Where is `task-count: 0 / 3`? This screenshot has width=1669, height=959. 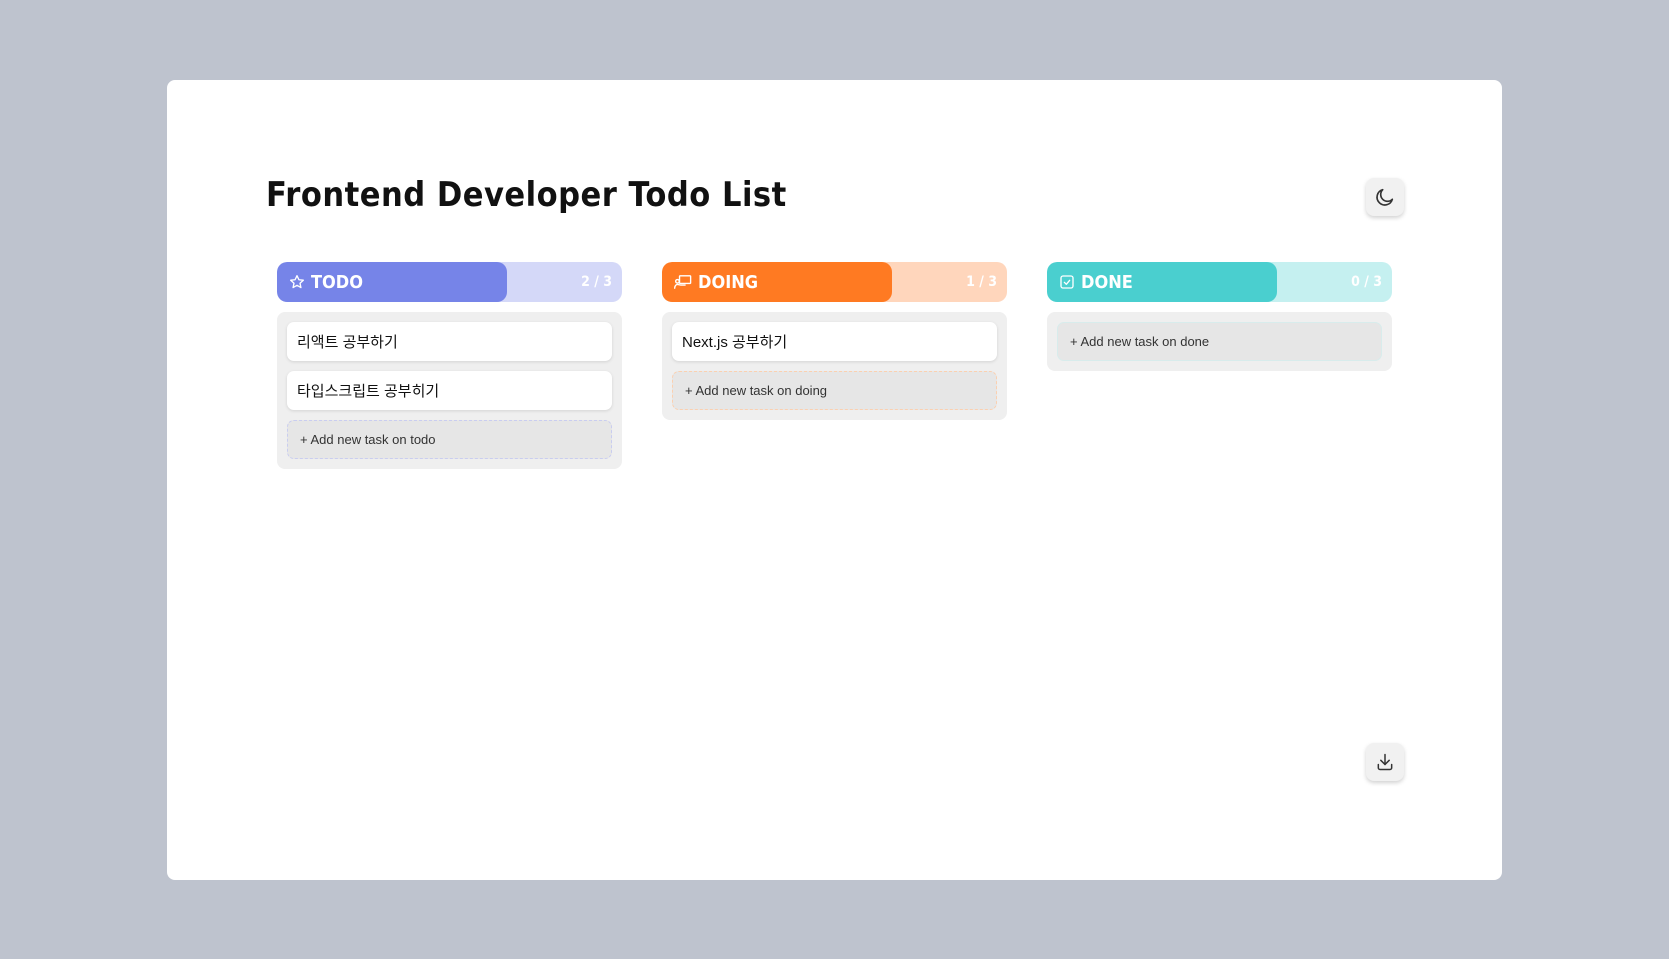
task-count: 0 / 3 is located at coordinates (1366, 282).